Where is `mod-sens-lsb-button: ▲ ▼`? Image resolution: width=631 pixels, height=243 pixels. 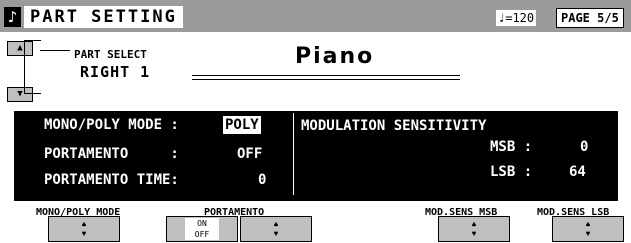
mod-sens-lsb-button: ▲ ▼ is located at coordinates (588, 229).